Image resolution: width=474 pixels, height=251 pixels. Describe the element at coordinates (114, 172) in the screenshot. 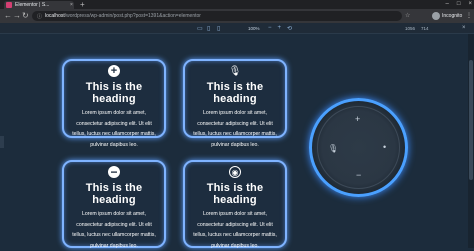

I see `minus-circle-icon: −` at that location.